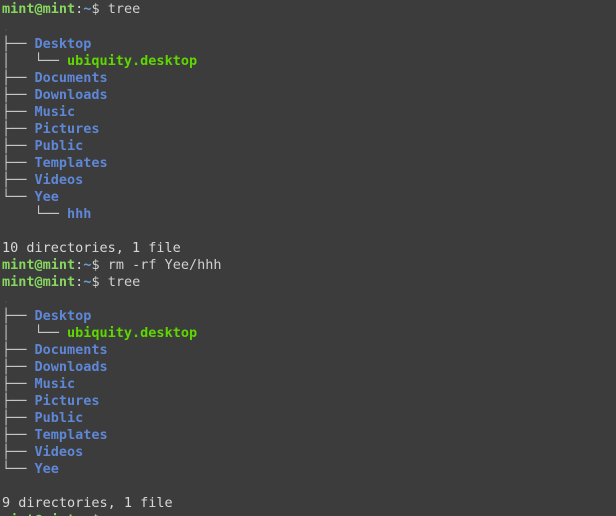 This screenshot has height=516, width=616. I want to click on tree-entry: └── hhh, so click(308, 214).